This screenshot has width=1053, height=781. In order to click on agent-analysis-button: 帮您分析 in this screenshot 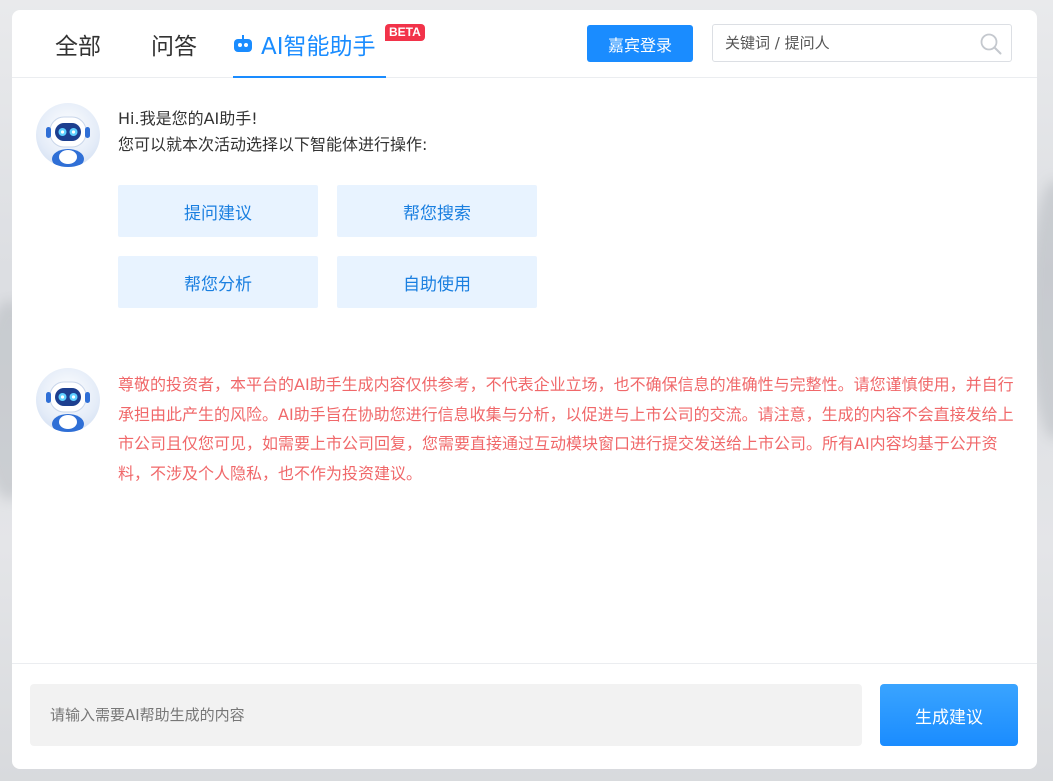, I will do `click(218, 282)`.